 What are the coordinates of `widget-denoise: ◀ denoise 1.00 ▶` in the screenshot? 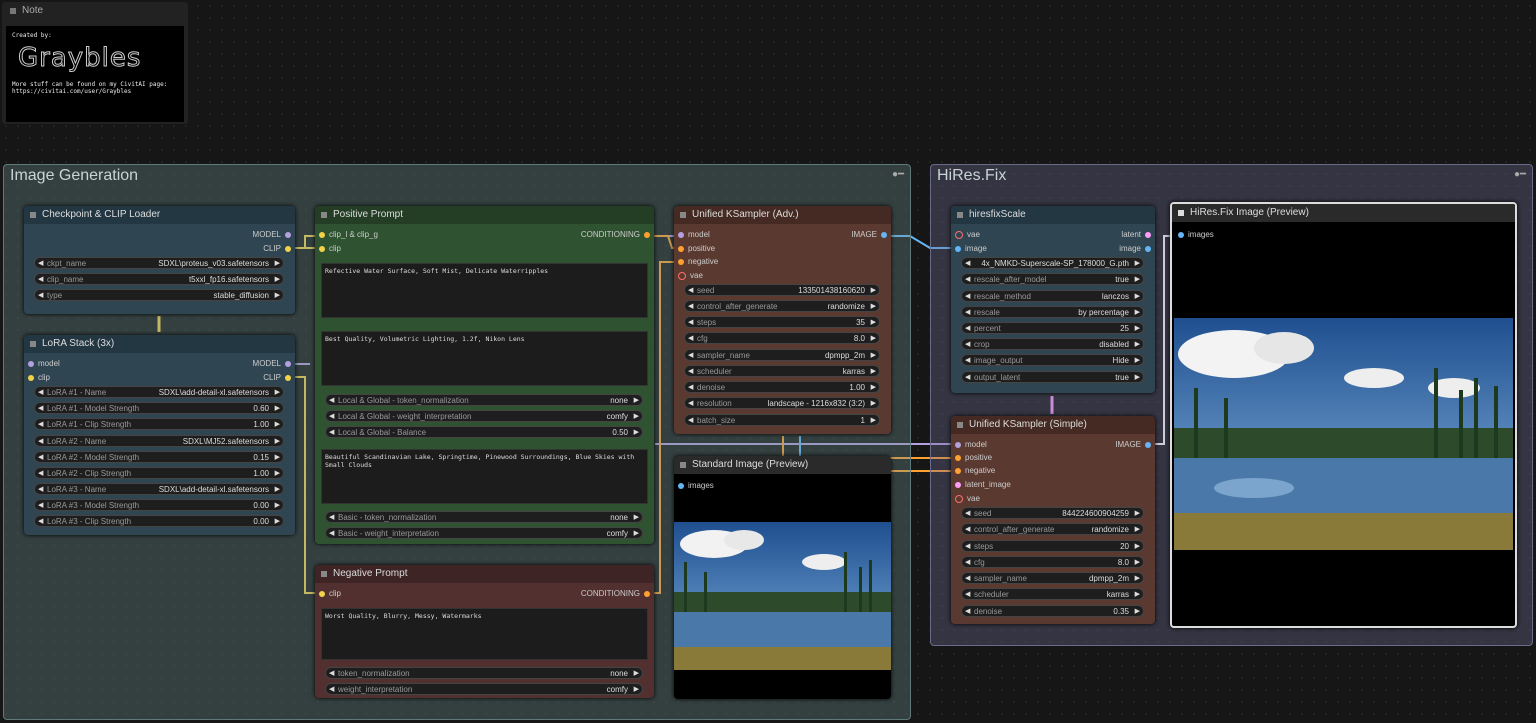 It's located at (782, 387).